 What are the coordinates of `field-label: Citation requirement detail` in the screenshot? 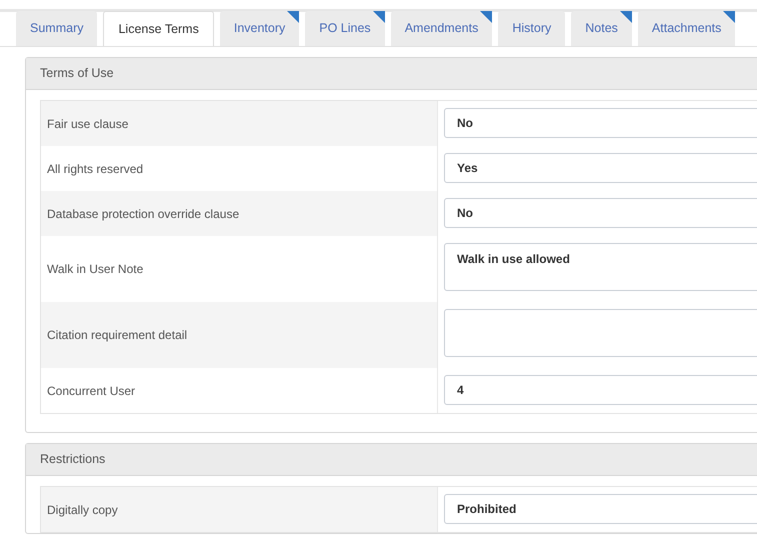 It's located at (117, 335).